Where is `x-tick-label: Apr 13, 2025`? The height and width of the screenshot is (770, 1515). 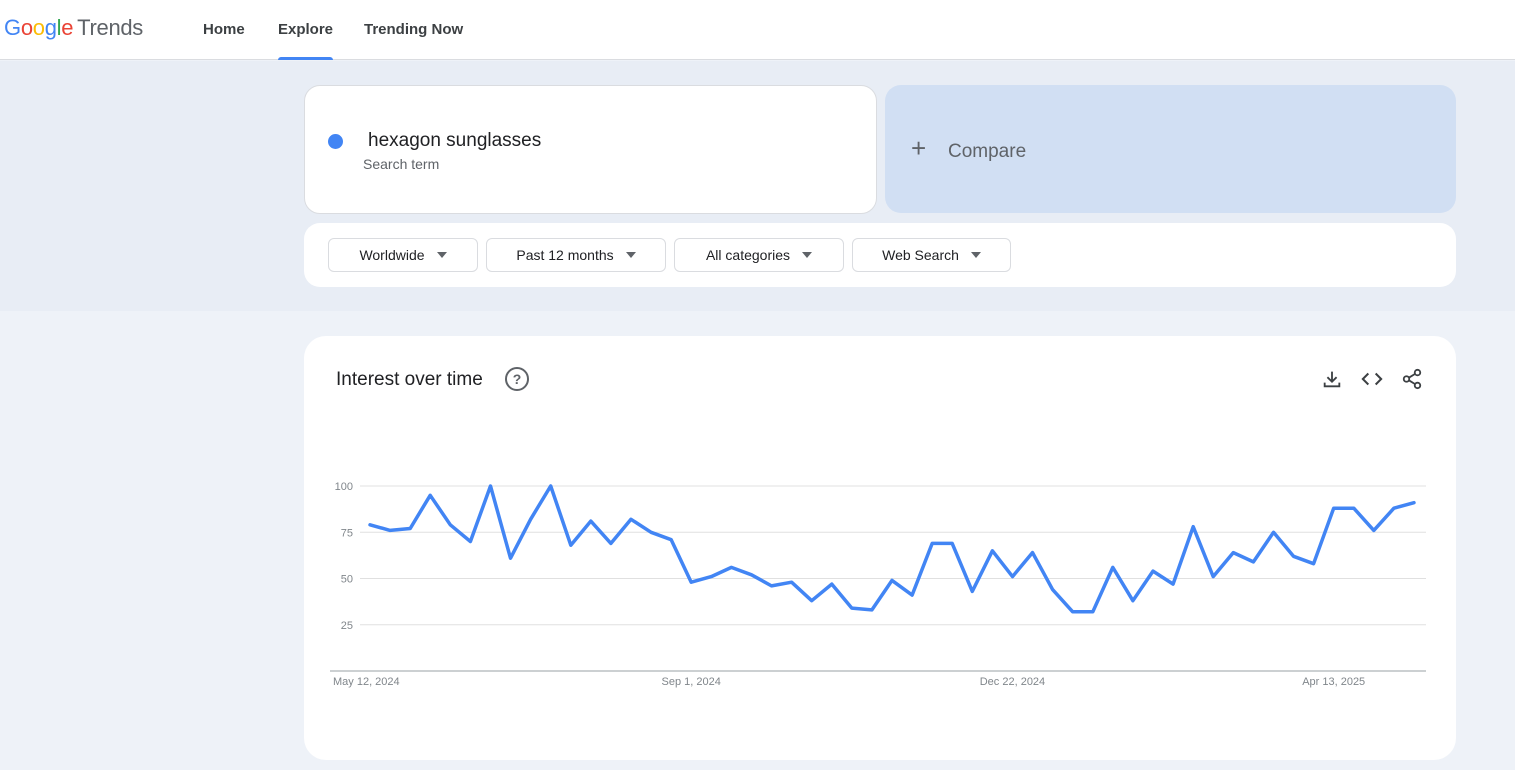 x-tick-label: Apr 13, 2025 is located at coordinates (1333, 682).